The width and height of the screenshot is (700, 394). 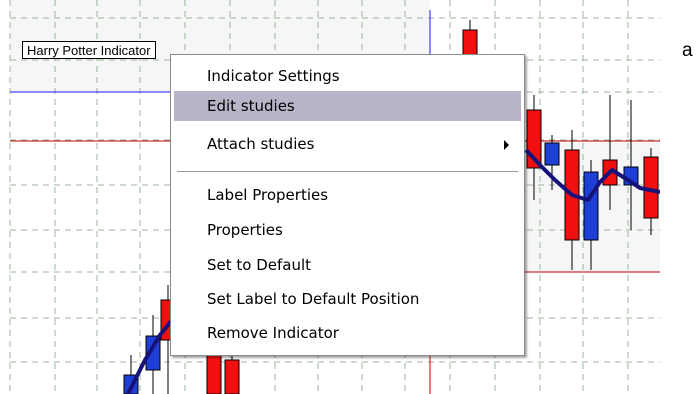 What do you see at coordinates (347, 265) in the screenshot?
I see `menu-item-set-to-default: Set to Default` at bounding box center [347, 265].